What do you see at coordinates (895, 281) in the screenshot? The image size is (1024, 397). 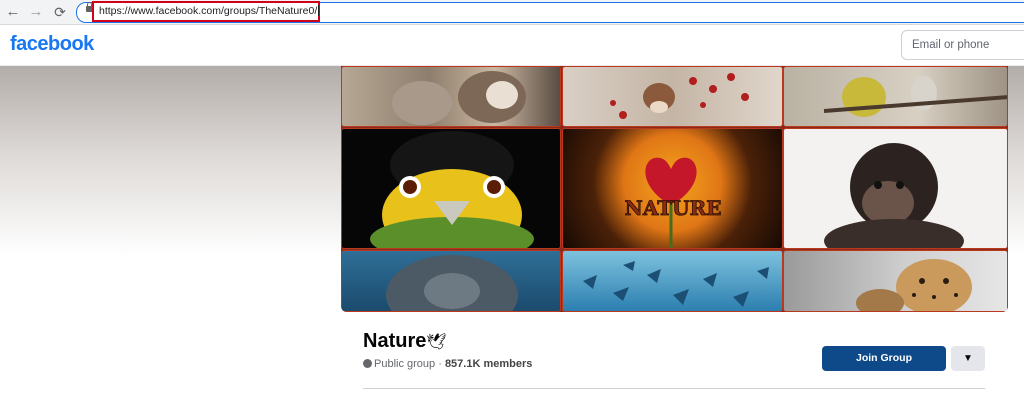 I see `cover-tile-cheetah` at bounding box center [895, 281].